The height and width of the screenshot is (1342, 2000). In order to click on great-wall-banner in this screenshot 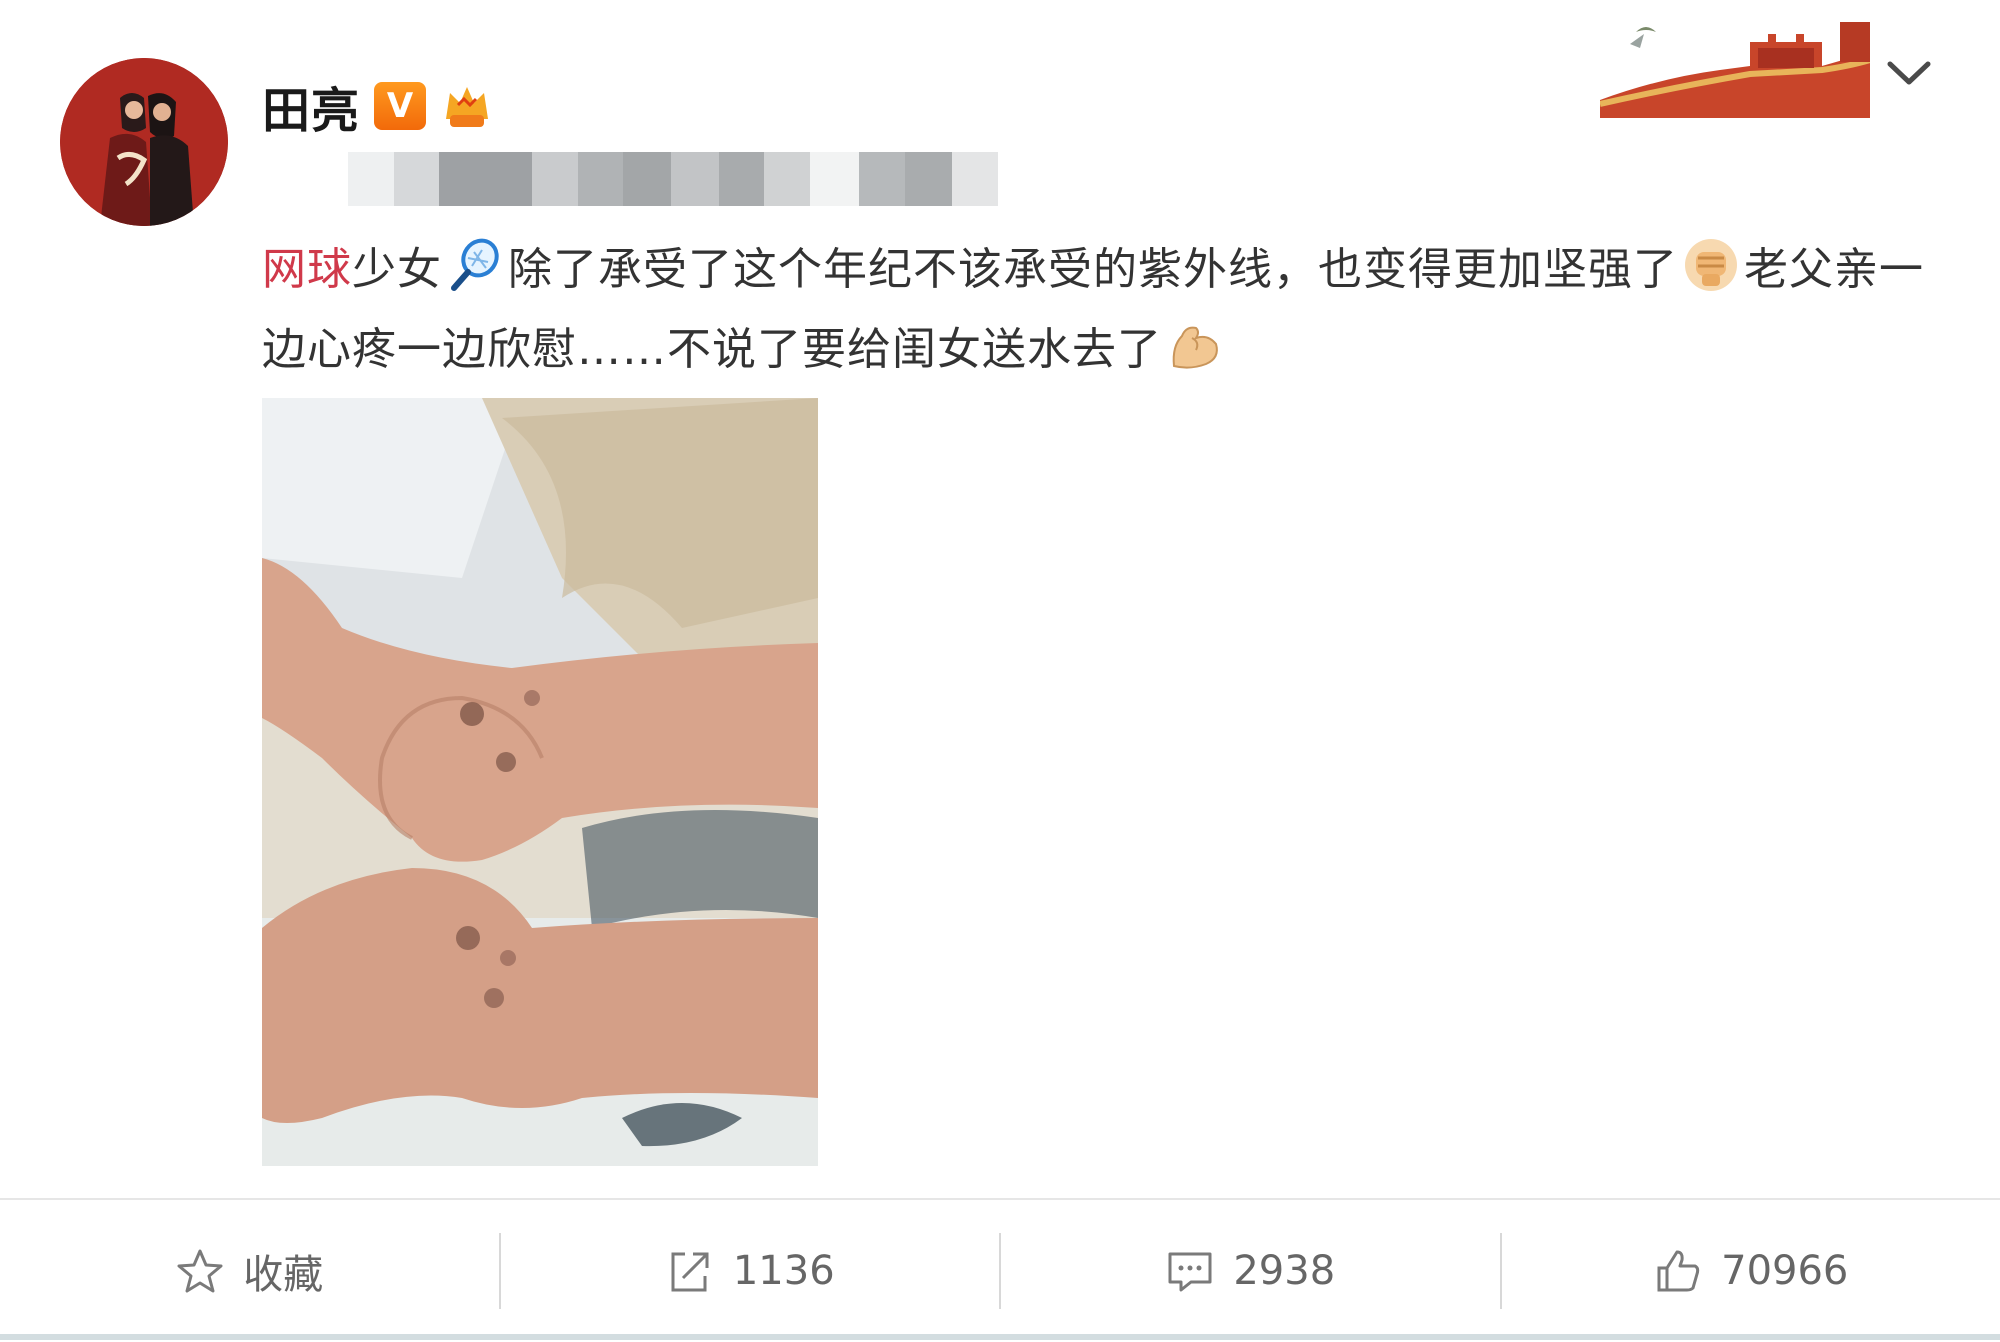, I will do `click(1735, 63)`.